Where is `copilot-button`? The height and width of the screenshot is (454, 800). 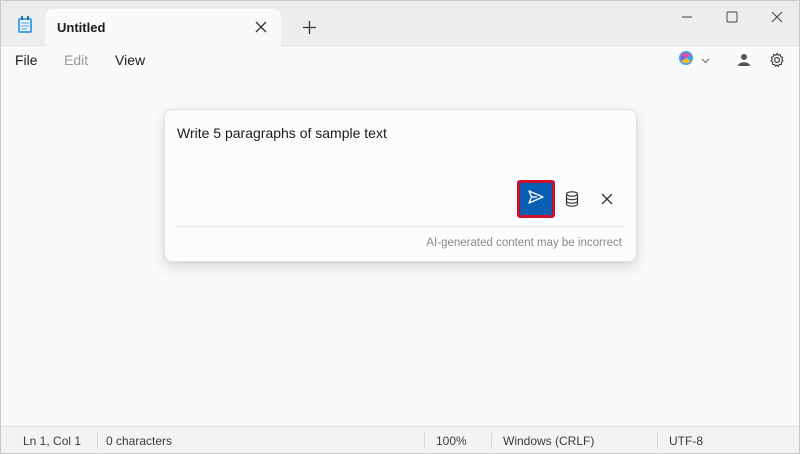
copilot-button is located at coordinates (697, 60).